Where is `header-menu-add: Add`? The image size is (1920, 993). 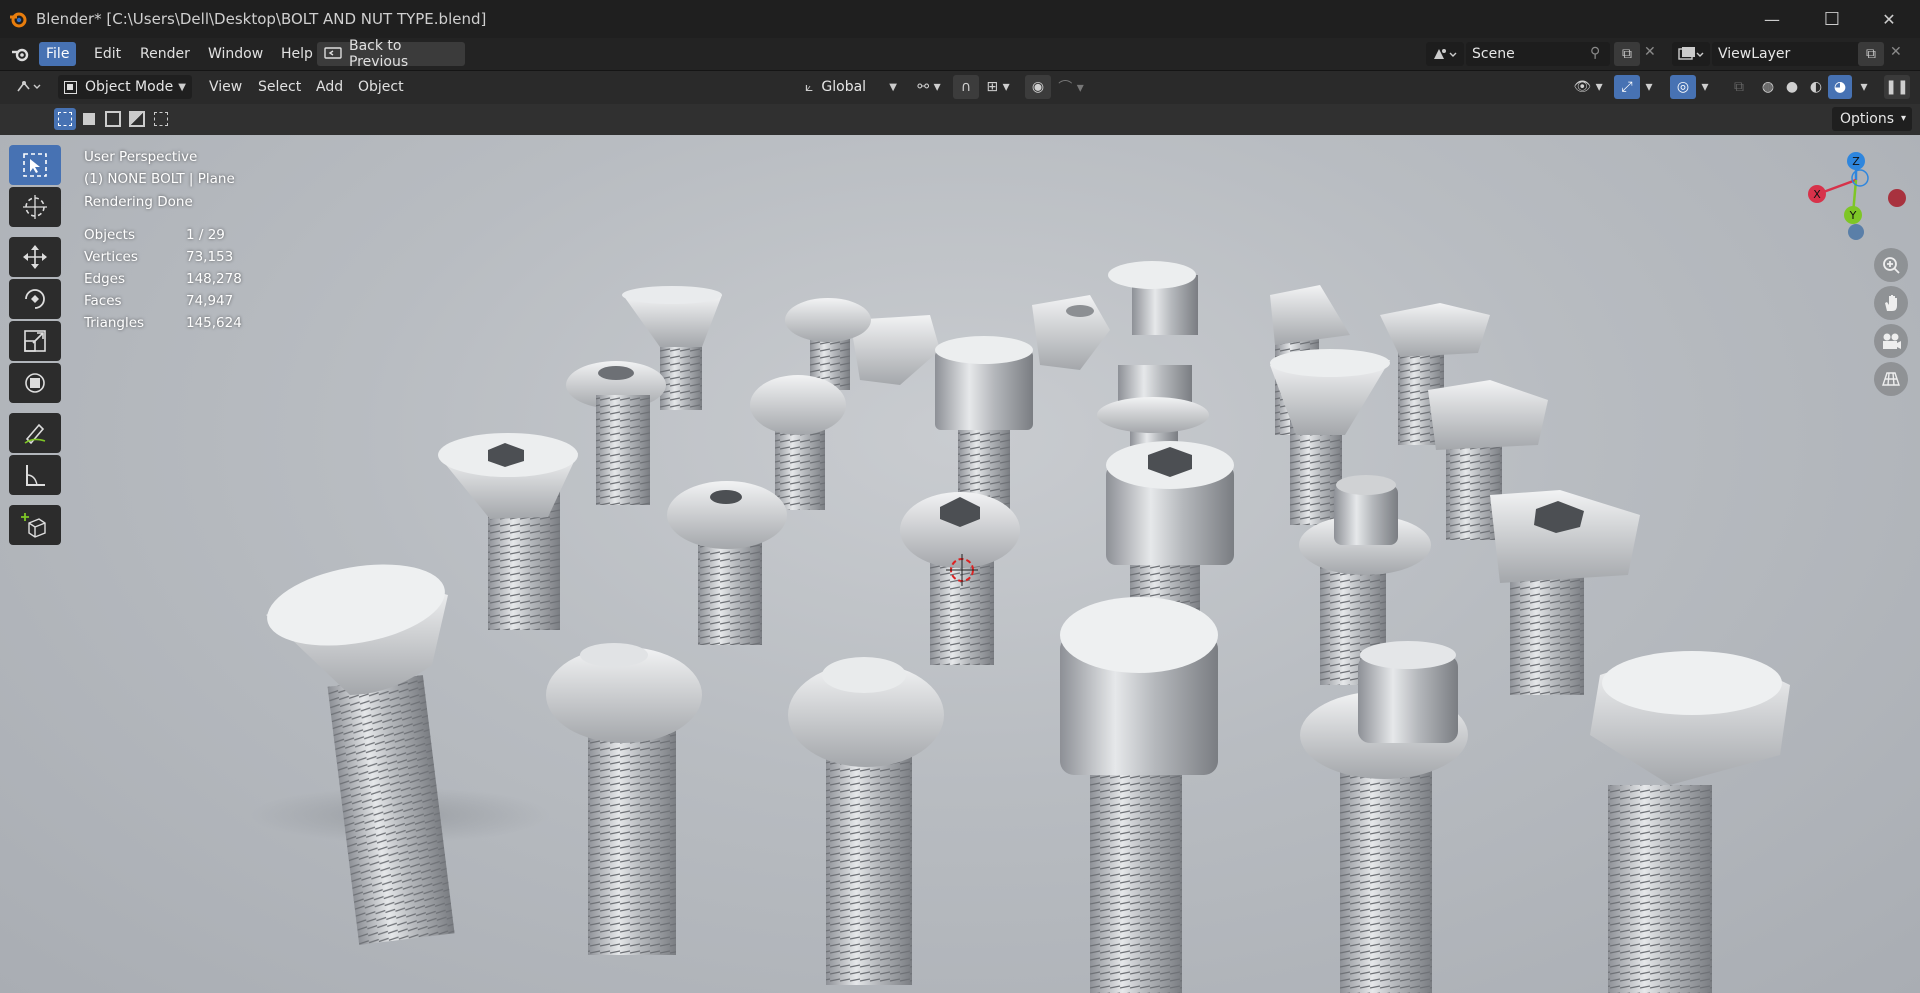
header-menu-add: Add is located at coordinates (329, 87).